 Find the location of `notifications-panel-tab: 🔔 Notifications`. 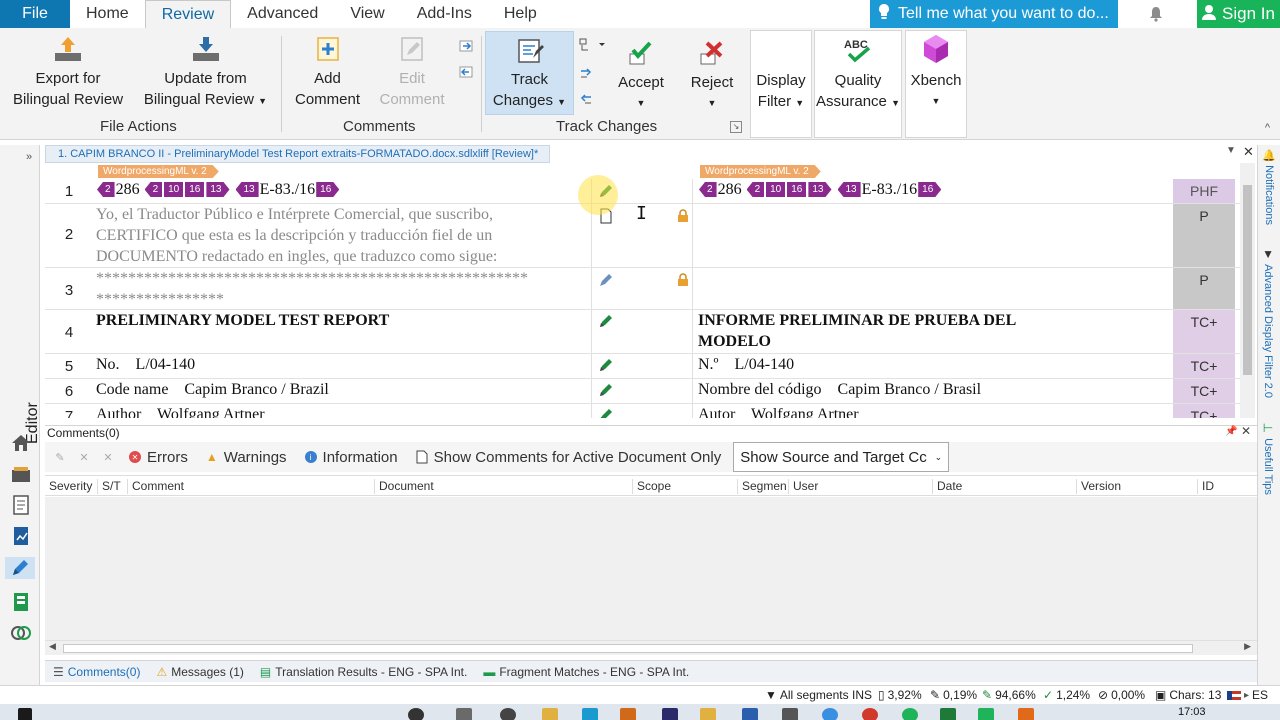

notifications-panel-tab: 🔔 Notifications is located at coordinates (1269, 187).